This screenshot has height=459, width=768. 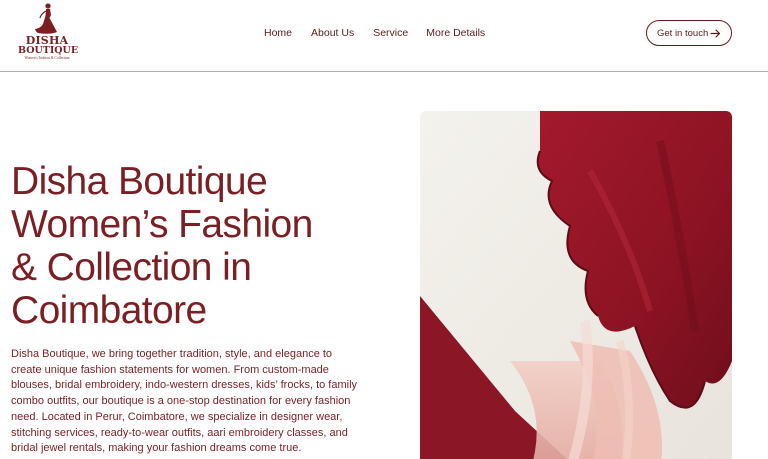 I want to click on hero-title-line: & Collection in, so click(x=131, y=267).